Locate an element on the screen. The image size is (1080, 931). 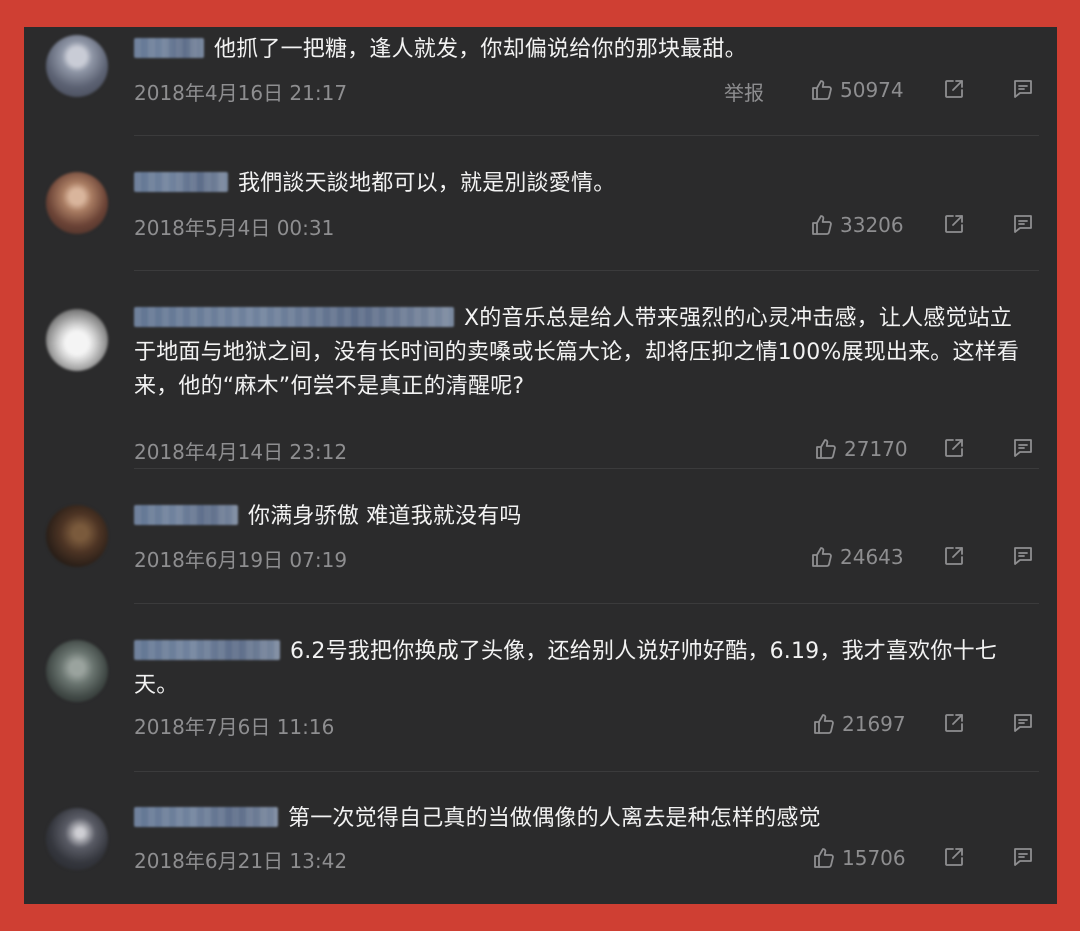
comment-item: 我們談天談地都可以，就是別談愛情。 2018年5月4日 00:31 33206 is located at coordinates (540, 203).